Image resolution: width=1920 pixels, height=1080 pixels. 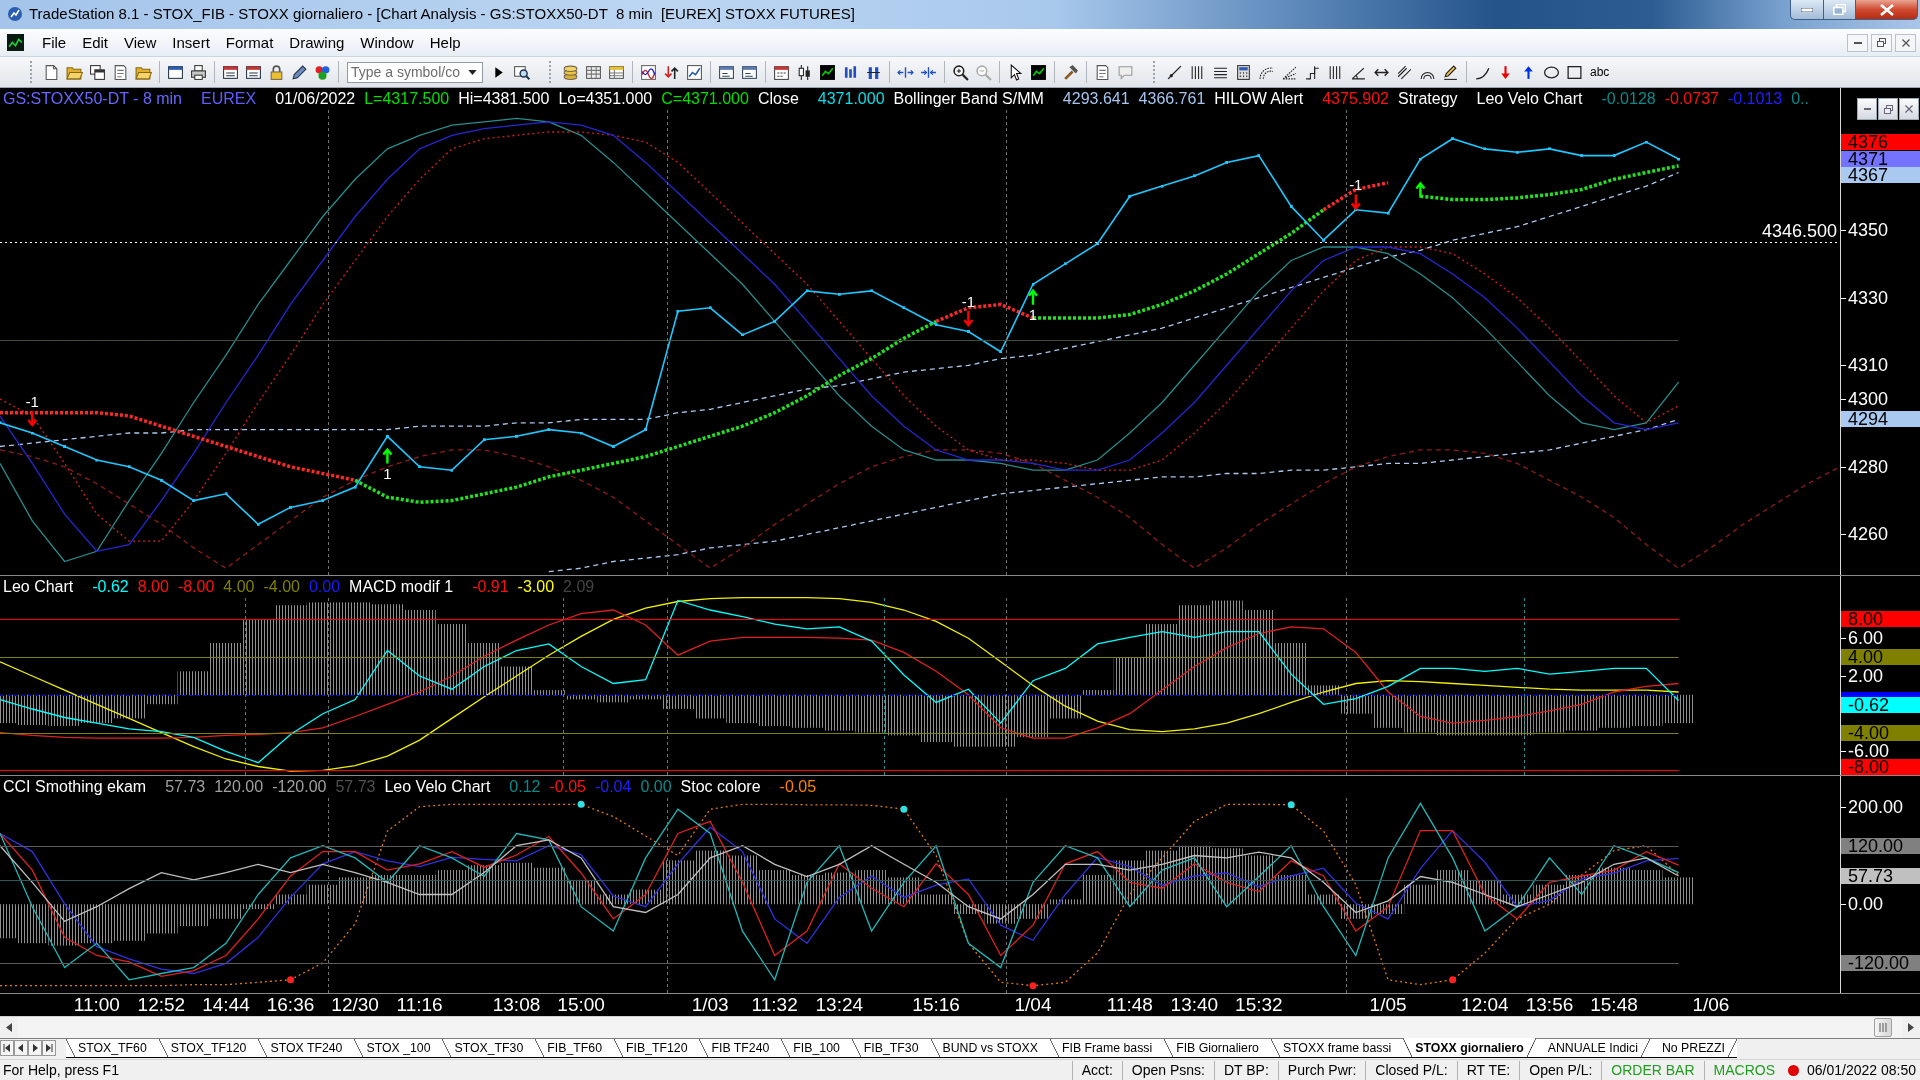 What do you see at coordinates (1259, 1005) in the screenshot?
I see `time-label: 15:32` at bounding box center [1259, 1005].